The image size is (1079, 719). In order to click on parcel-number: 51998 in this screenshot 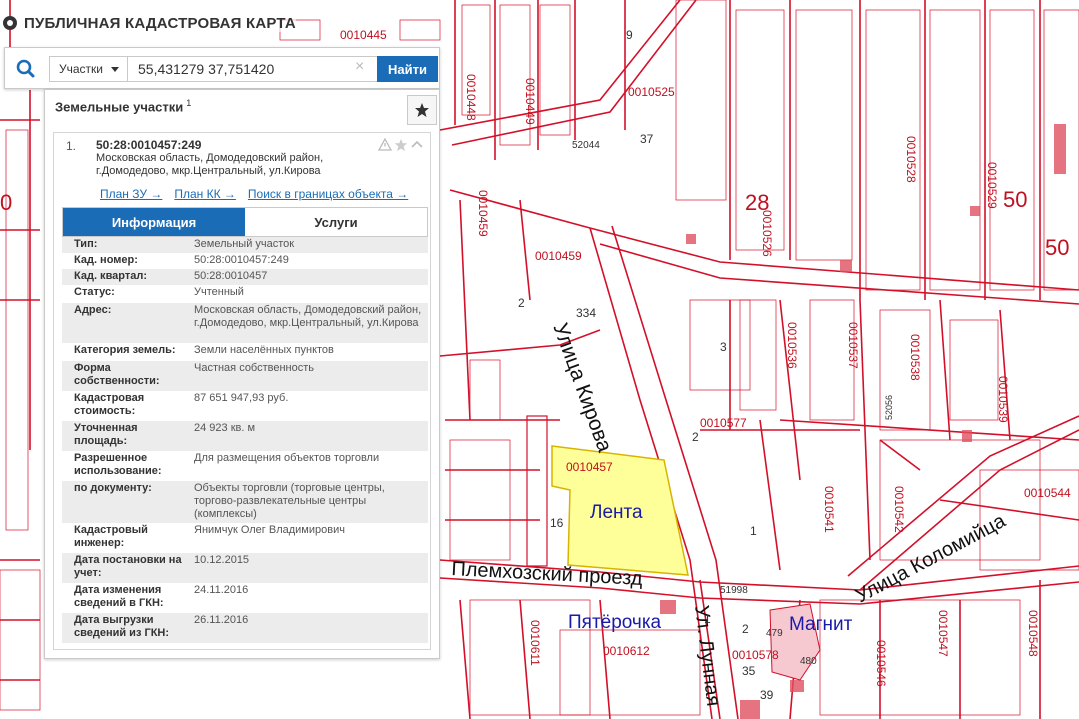, I will do `click(734, 590)`.